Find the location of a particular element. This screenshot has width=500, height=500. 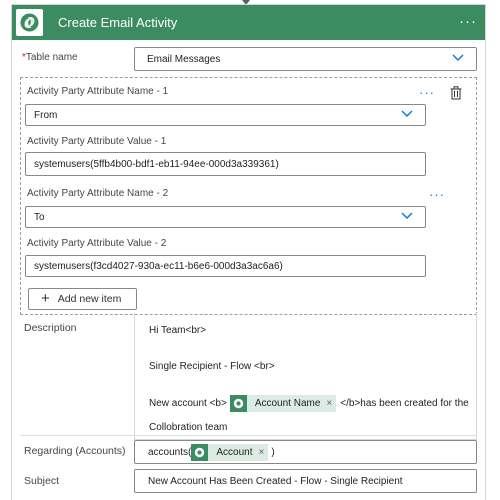

table-name-label-text: Table name is located at coordinates (51, 57).